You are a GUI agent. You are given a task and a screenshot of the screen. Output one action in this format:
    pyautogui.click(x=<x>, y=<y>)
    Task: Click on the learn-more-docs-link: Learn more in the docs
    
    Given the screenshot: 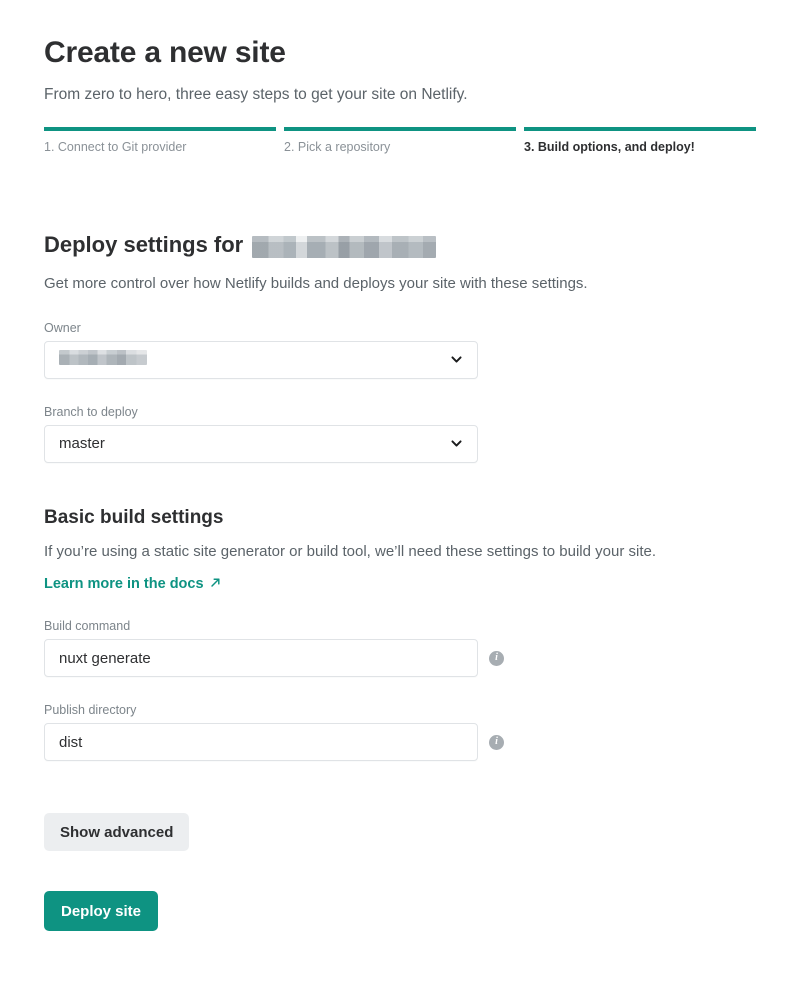 What is the action you would take?
    pyautogui.click(x=132, y=584)
    